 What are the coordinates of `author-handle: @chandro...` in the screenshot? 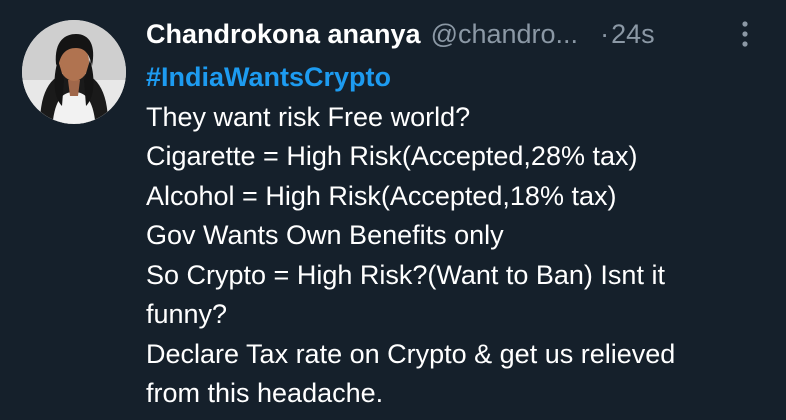 It's located at (505, 34).